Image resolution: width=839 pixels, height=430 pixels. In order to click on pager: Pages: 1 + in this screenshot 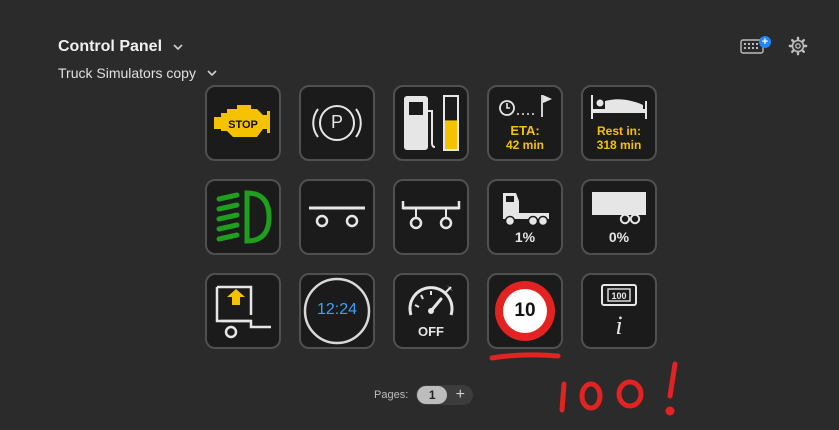, I will do `click(424, 395)`.